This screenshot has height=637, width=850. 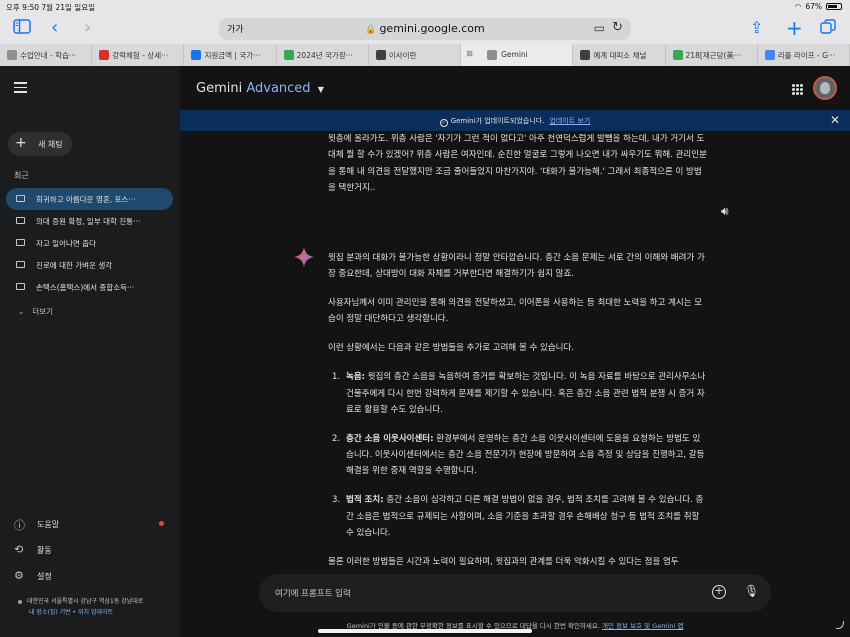 What do you see at coordinates (54, 28) in the screenshot?
I see `back-icon: ‹` at bounding box center [54, 28].